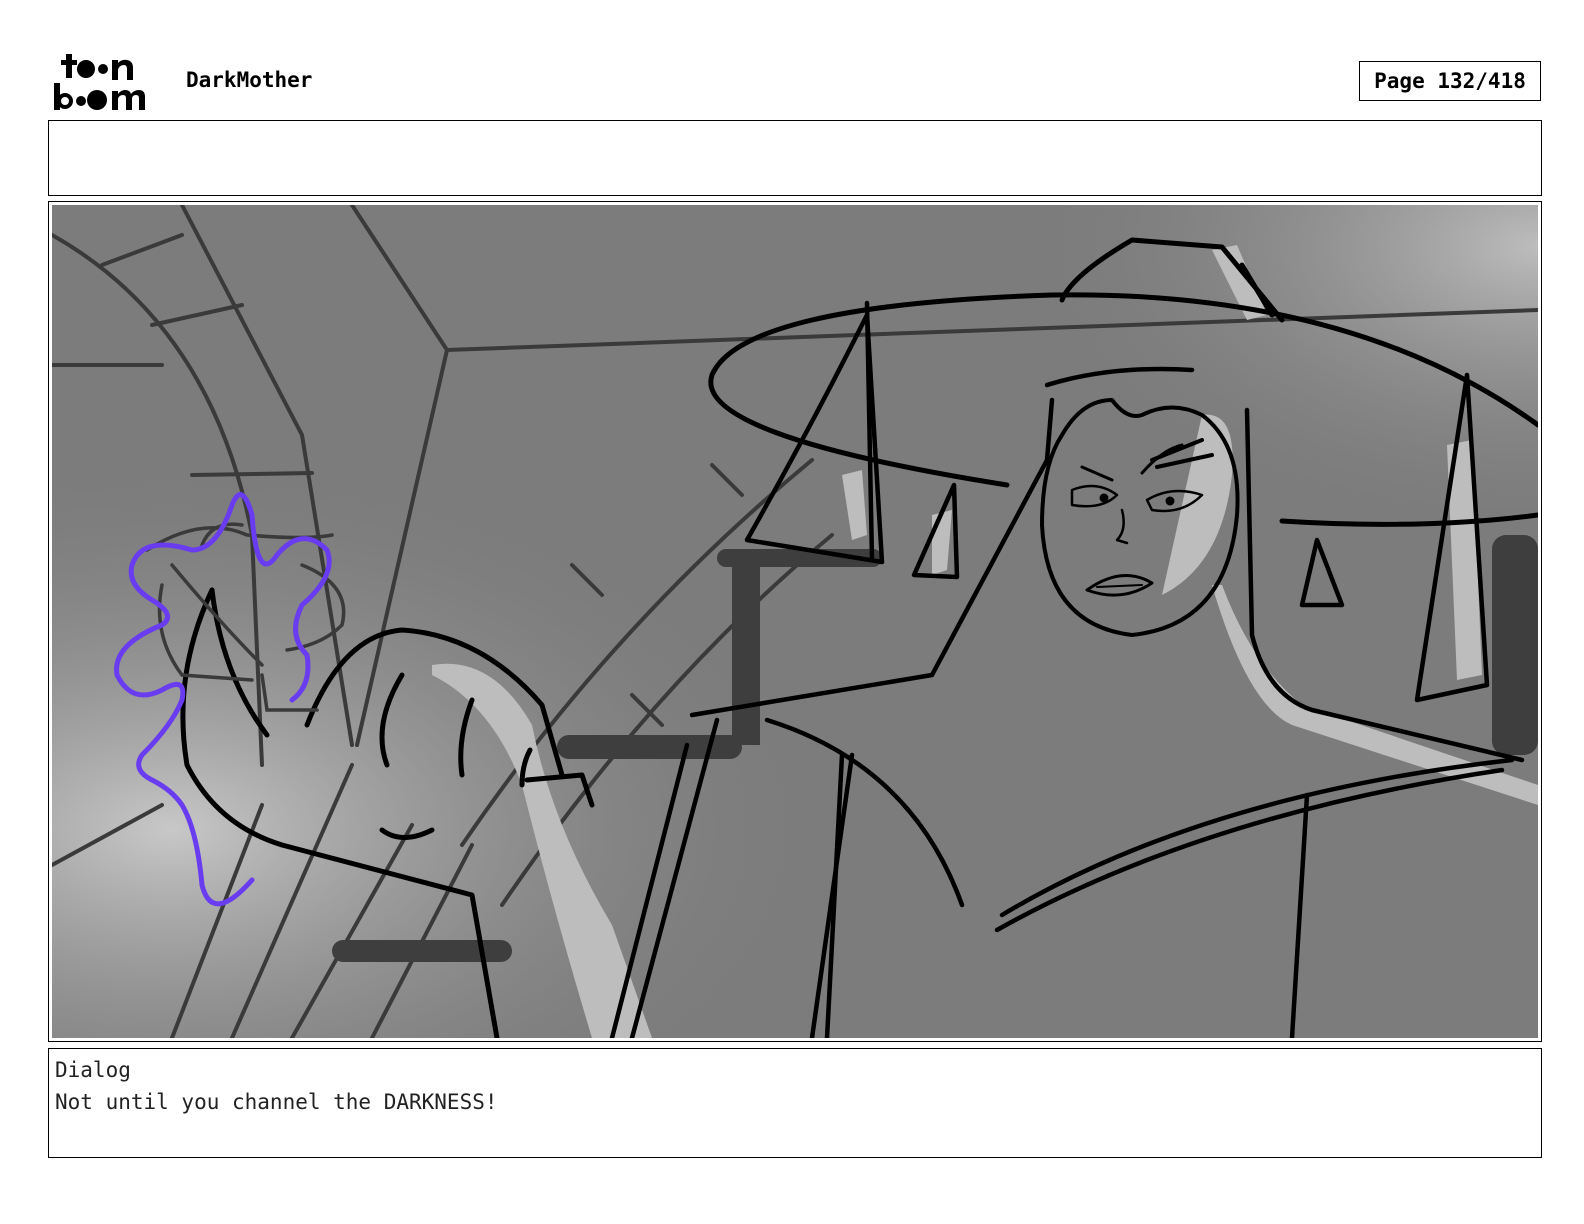 This screenshot has height=1224, width=1584. I want to click on notes-box, so click(795, 158).